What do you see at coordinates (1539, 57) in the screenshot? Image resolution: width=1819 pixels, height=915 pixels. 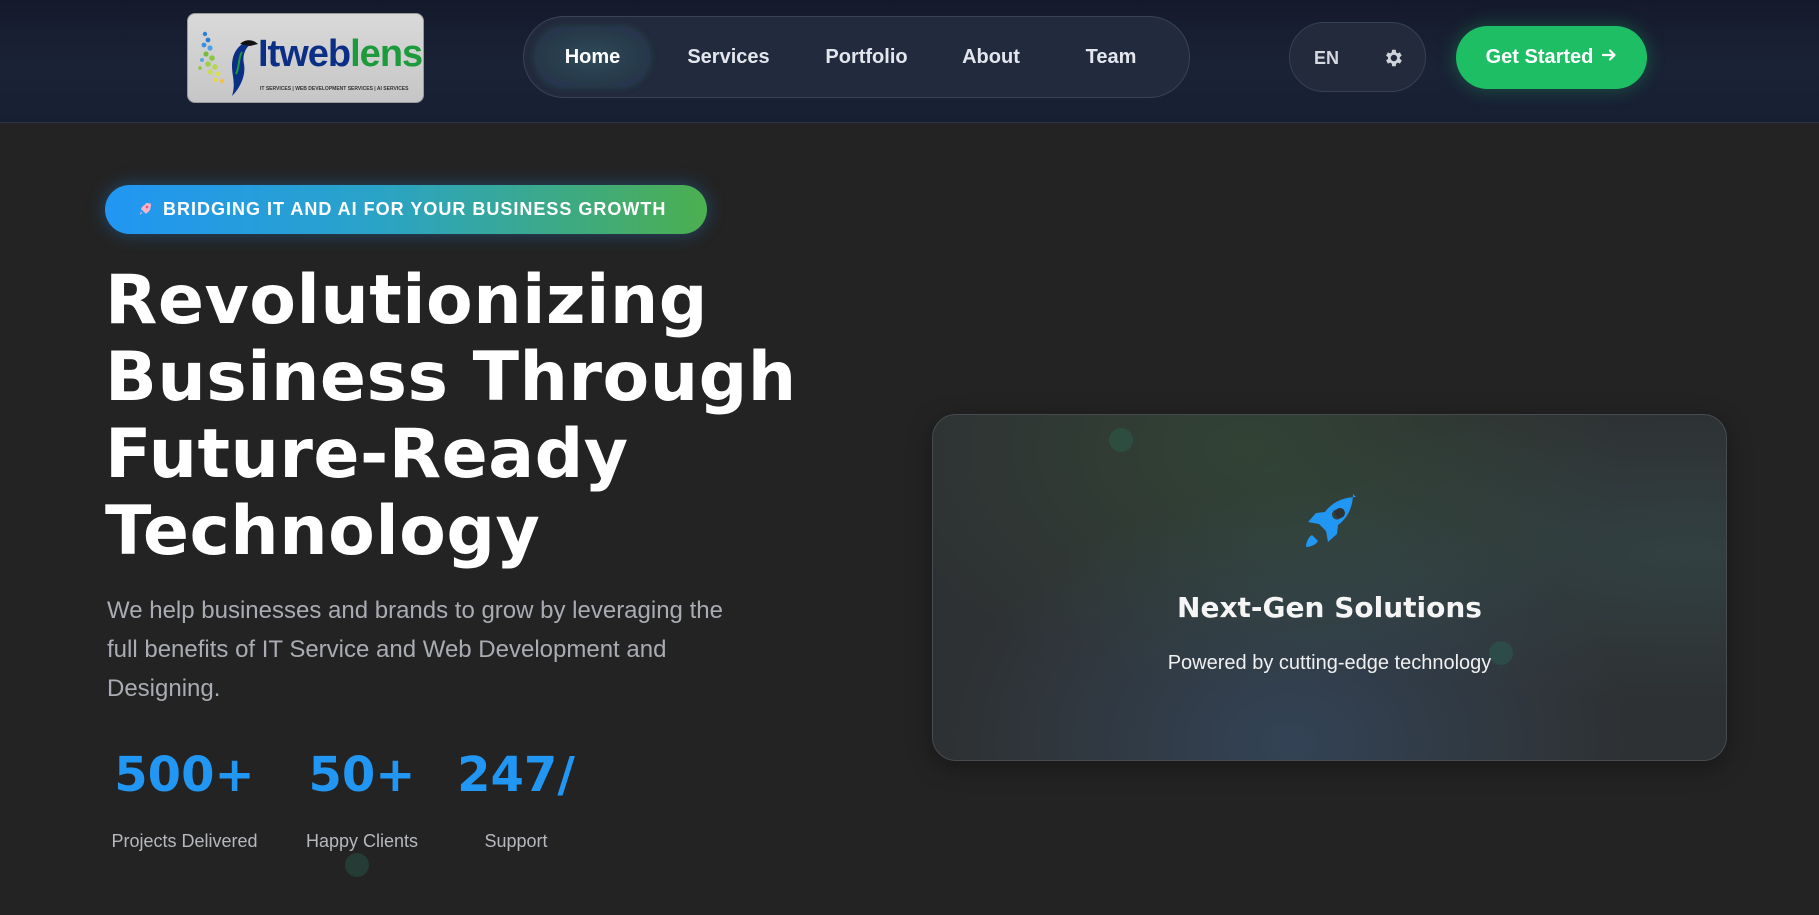 I see `get-started-label: Get Started` at bounding box center [1539, 57].